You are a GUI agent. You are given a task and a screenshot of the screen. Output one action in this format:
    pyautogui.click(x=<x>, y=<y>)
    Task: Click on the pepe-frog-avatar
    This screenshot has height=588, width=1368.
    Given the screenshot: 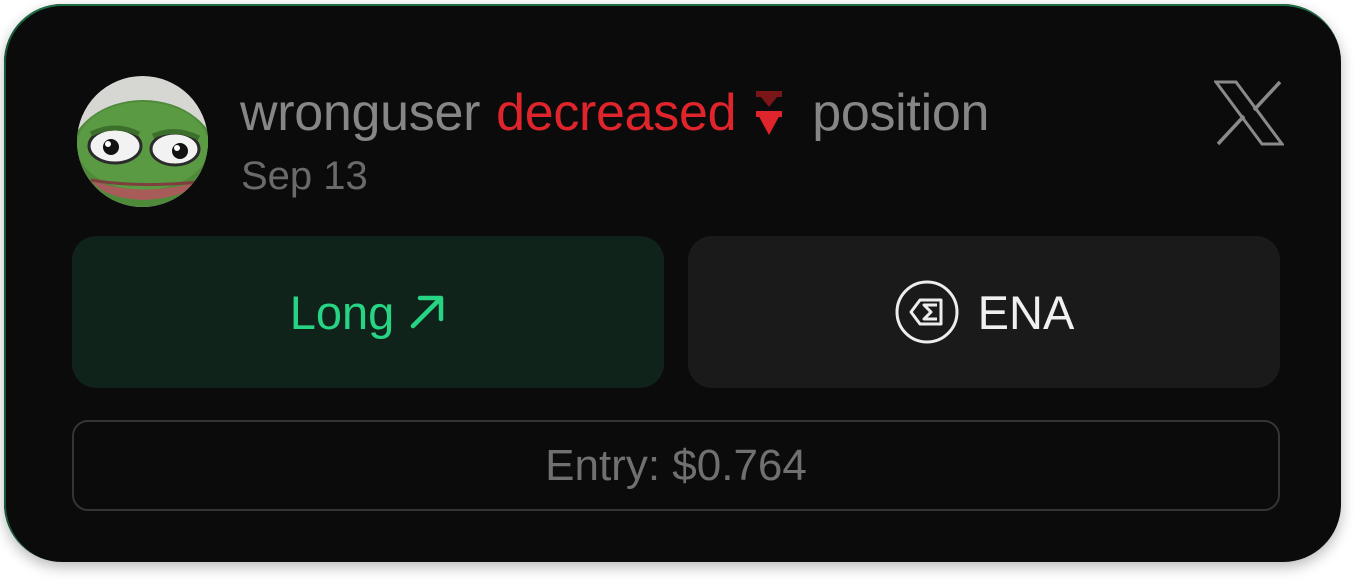 What is the action you would take?
    pyautogui.click(x=142, y=141)
    